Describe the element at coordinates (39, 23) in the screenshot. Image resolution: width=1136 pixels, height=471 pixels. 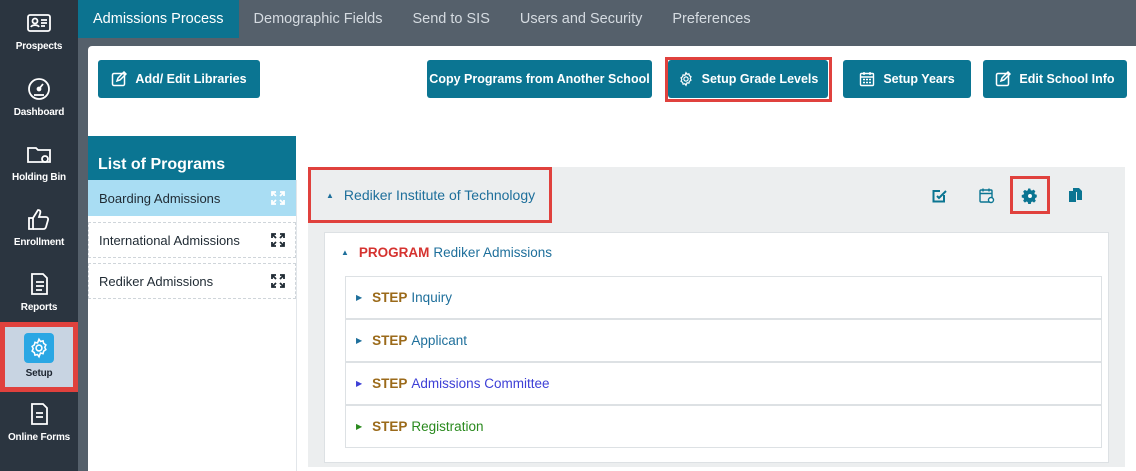
I see `id-card-icon` at that location.